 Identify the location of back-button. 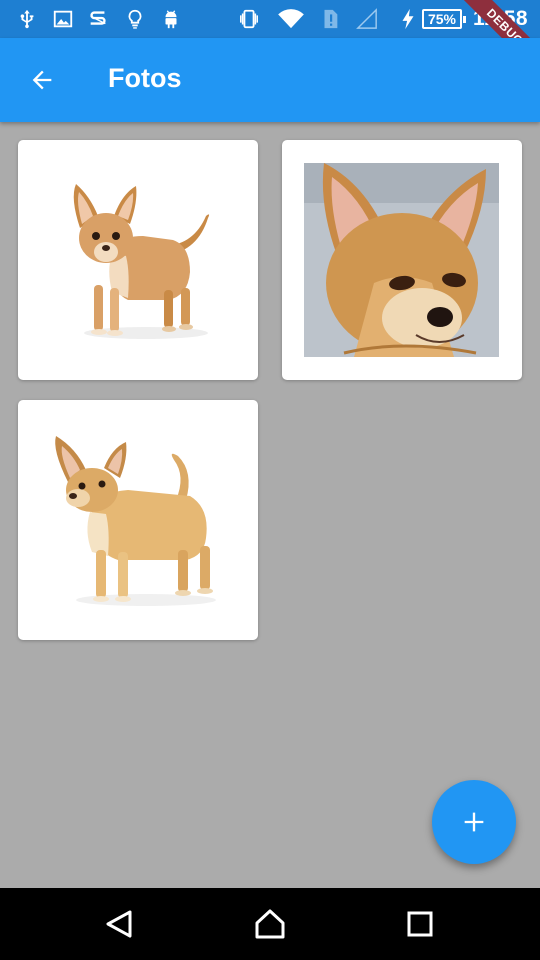
(42, 80).